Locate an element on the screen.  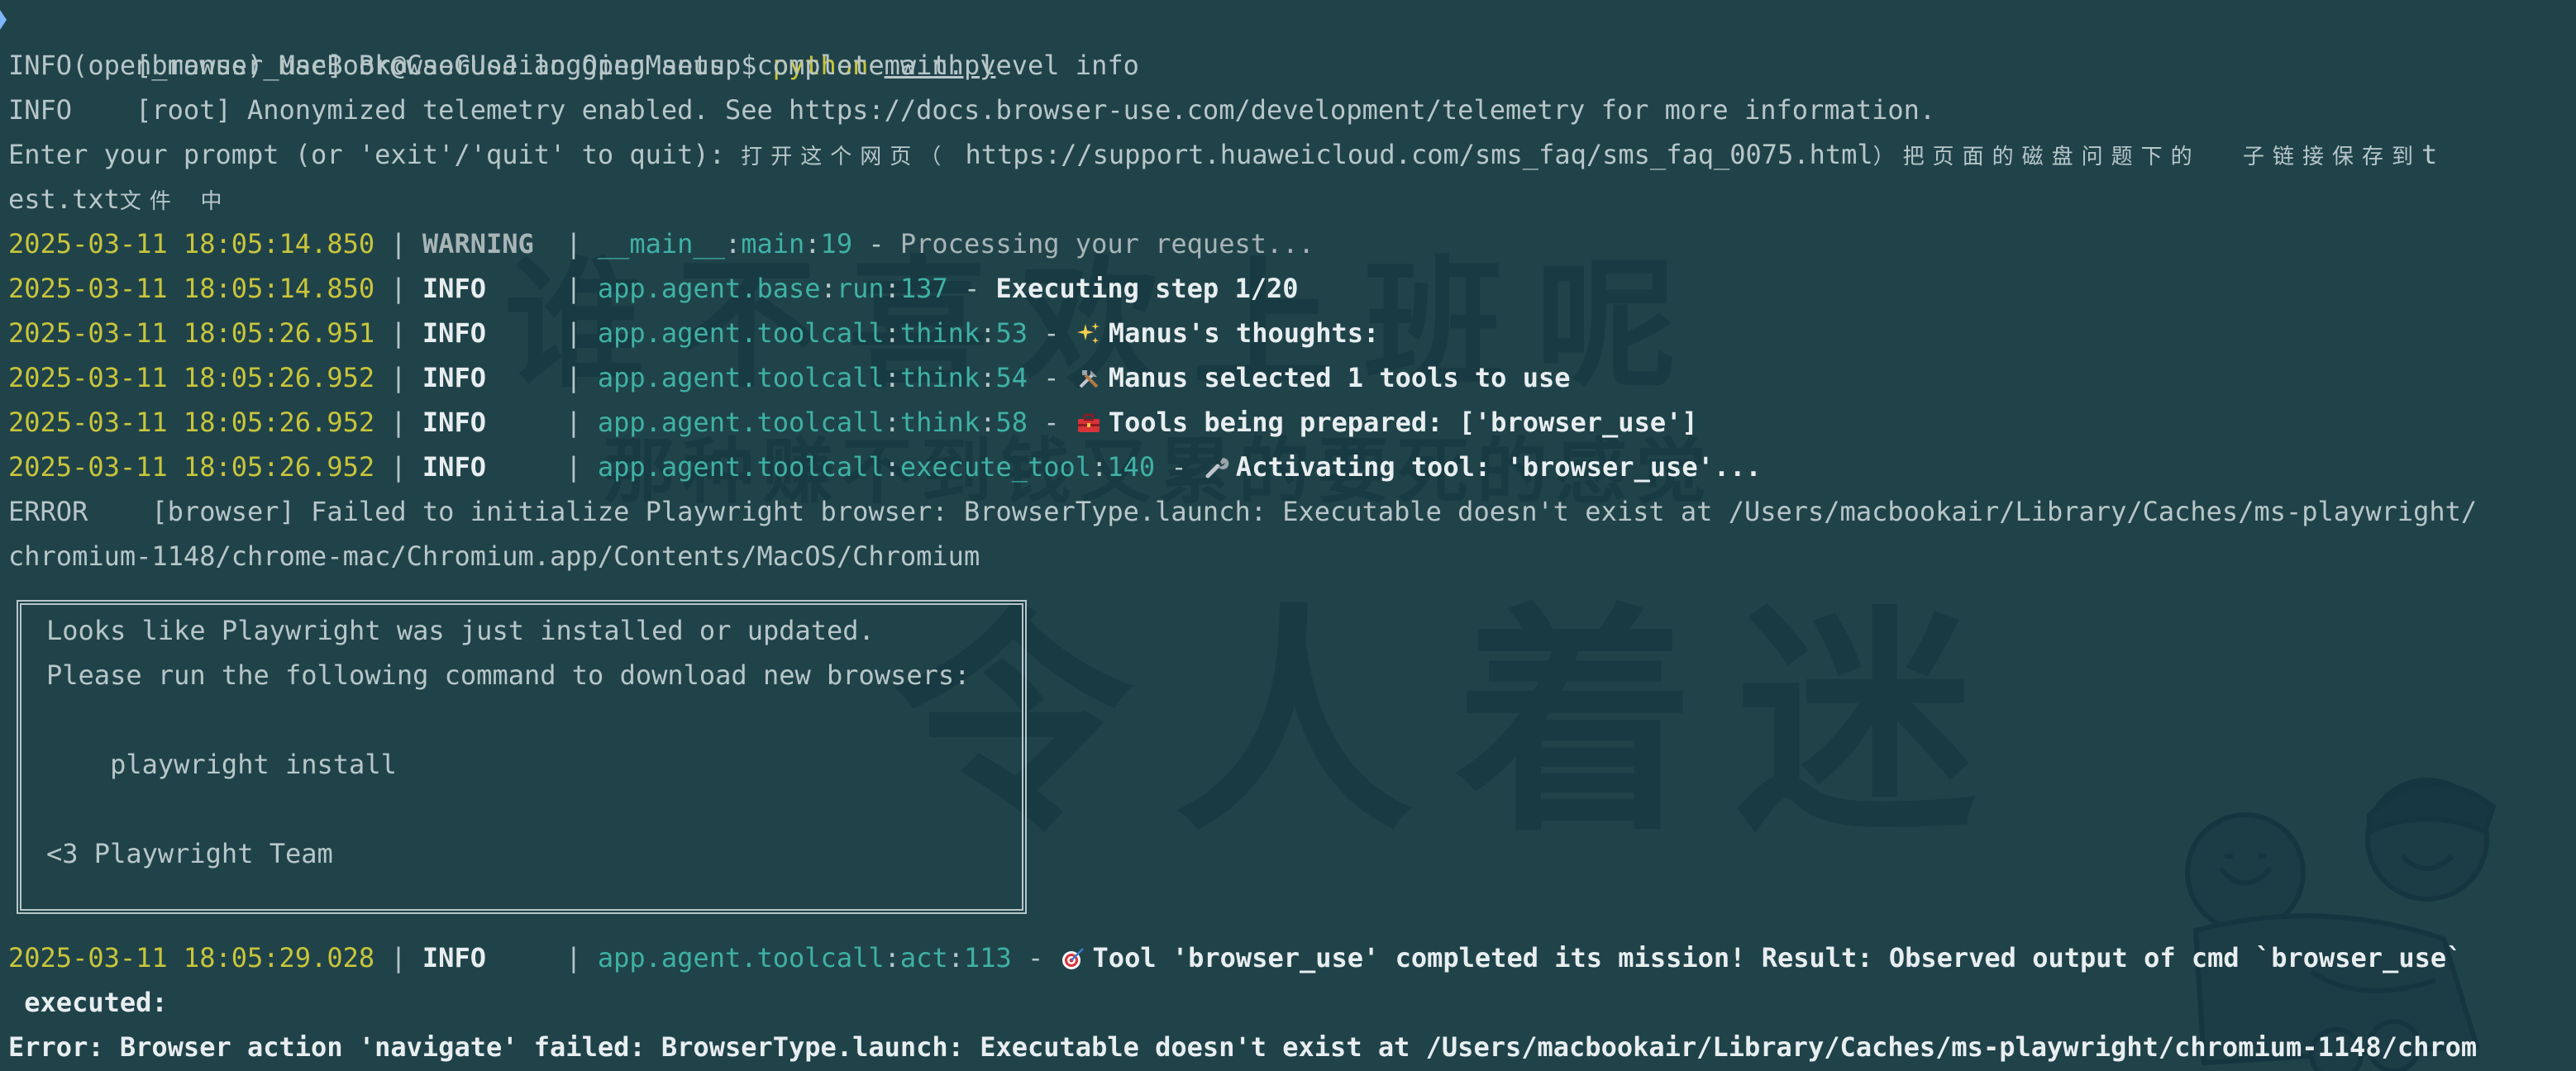
line-number: 54 is located at coordinates (1011, 377).